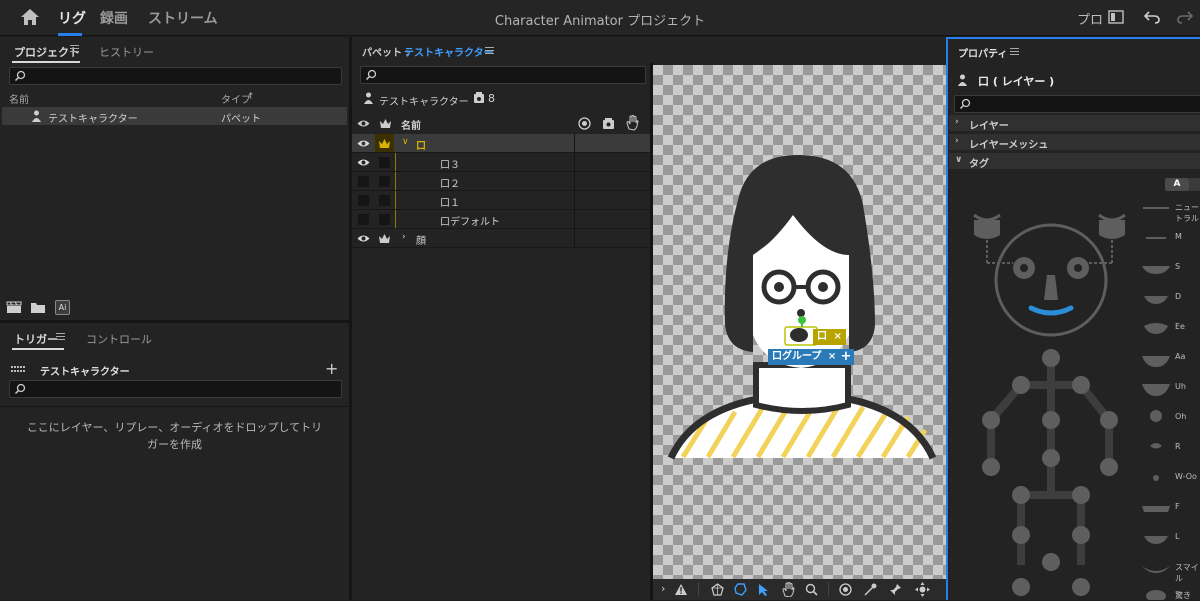 This screenshot has height=601, width=1200. I want to click on mouth-tag-uh: Uh, so click(1180, 386).